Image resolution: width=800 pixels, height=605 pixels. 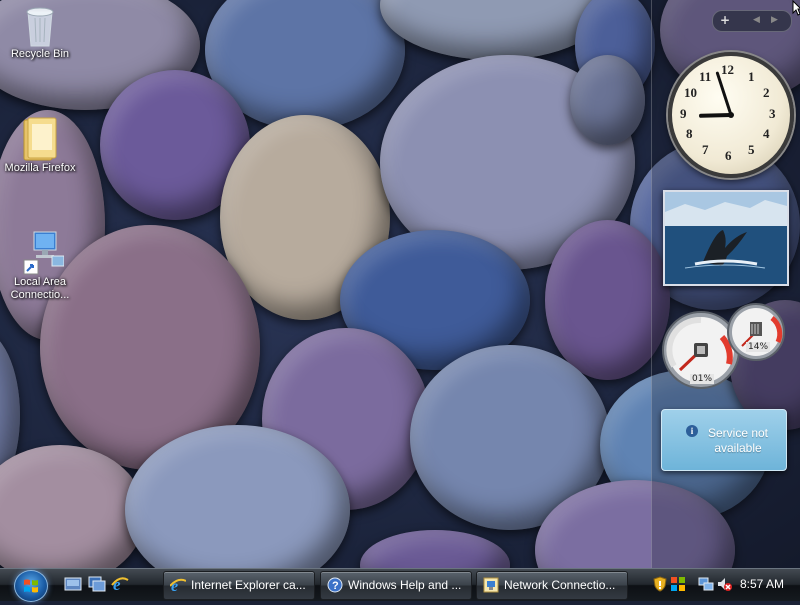 I want to click on mouse-cursor-icon, so click(x=796, y=8).